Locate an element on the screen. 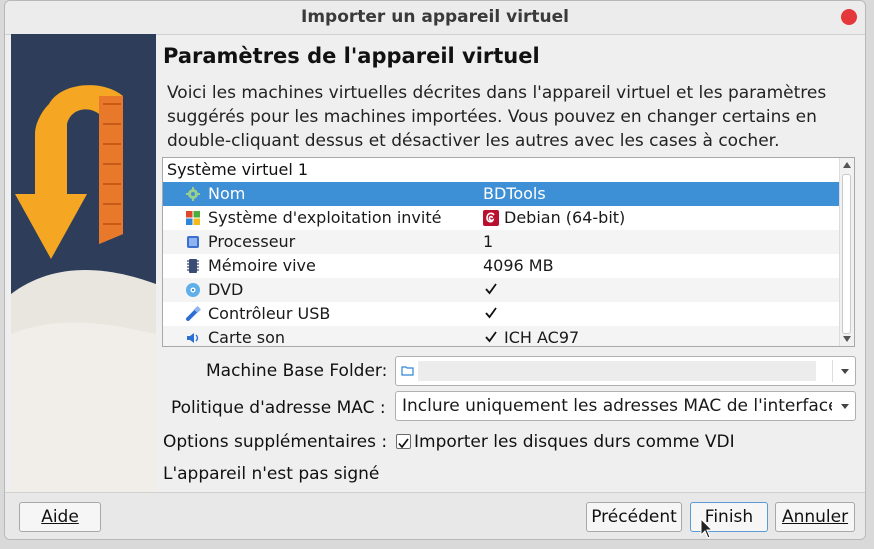 The width and height of the screenshot is (874, 549). import-vdi-checkbox is located at coordinates (403, 441).